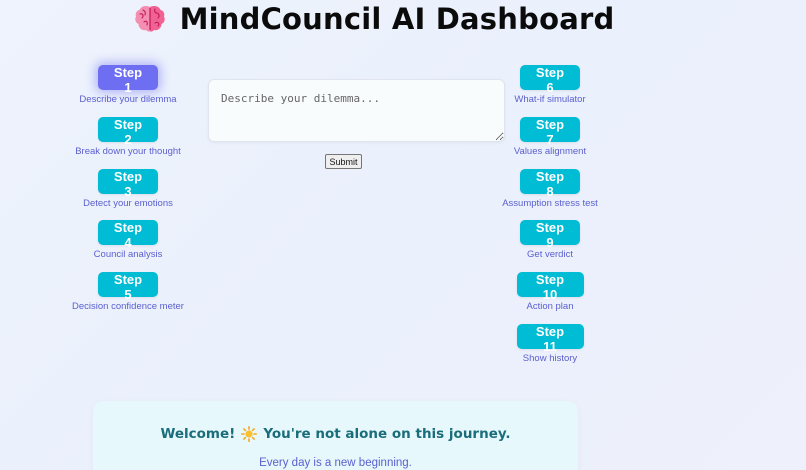 The width and height of the screenshot is (806, 470). Describe the element at coordinates (550, 184) in the screenshot. I see `step-8-button: Step 8` at that location.